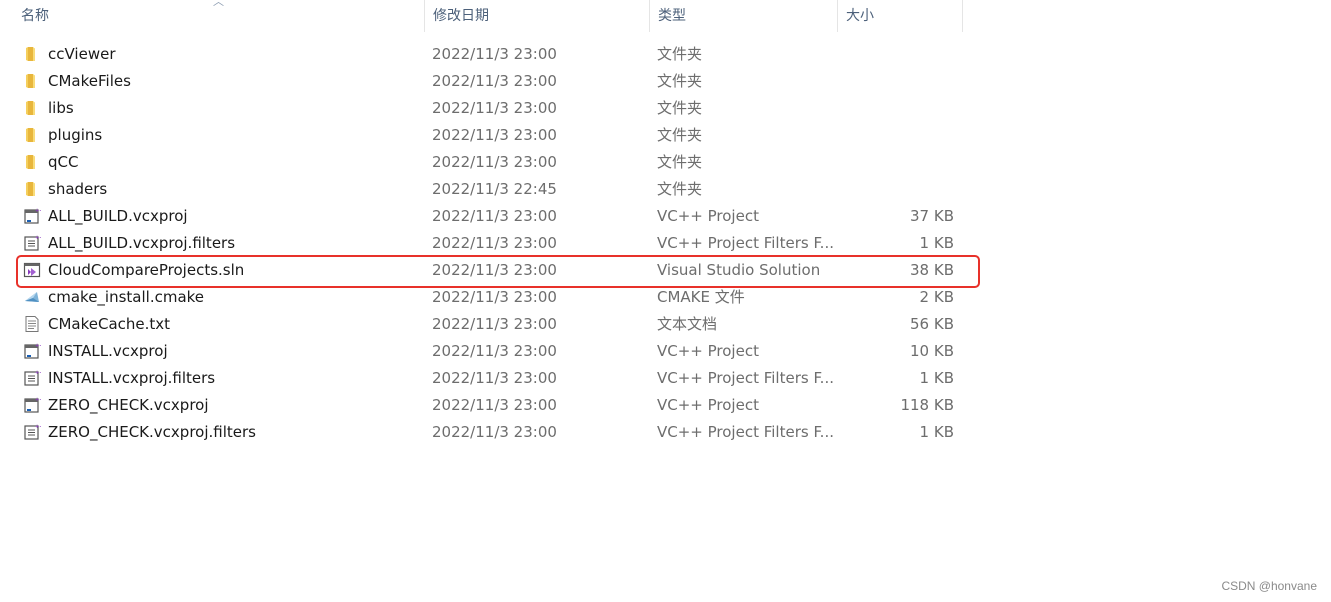 Image resolution: width=1331 pixels, height=602 pixels. What do you see at coordinates (212, 81) in the screenshot?
I see `file-name-cell: CMakeFiles` at bounding box center [212, 81].